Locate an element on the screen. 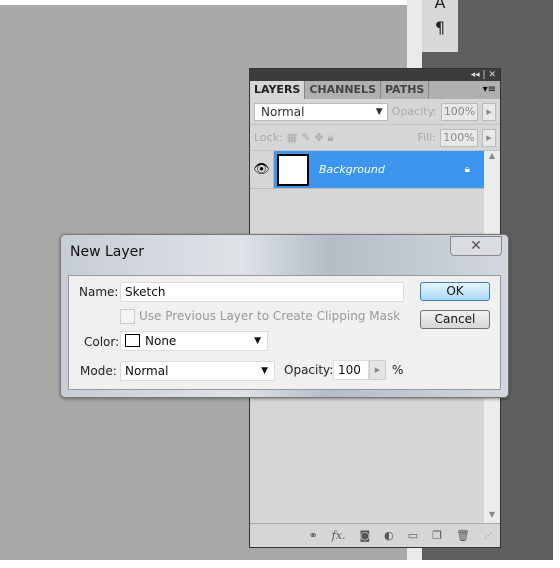  opacity-input: 100 is located at coordinates (351, 370).